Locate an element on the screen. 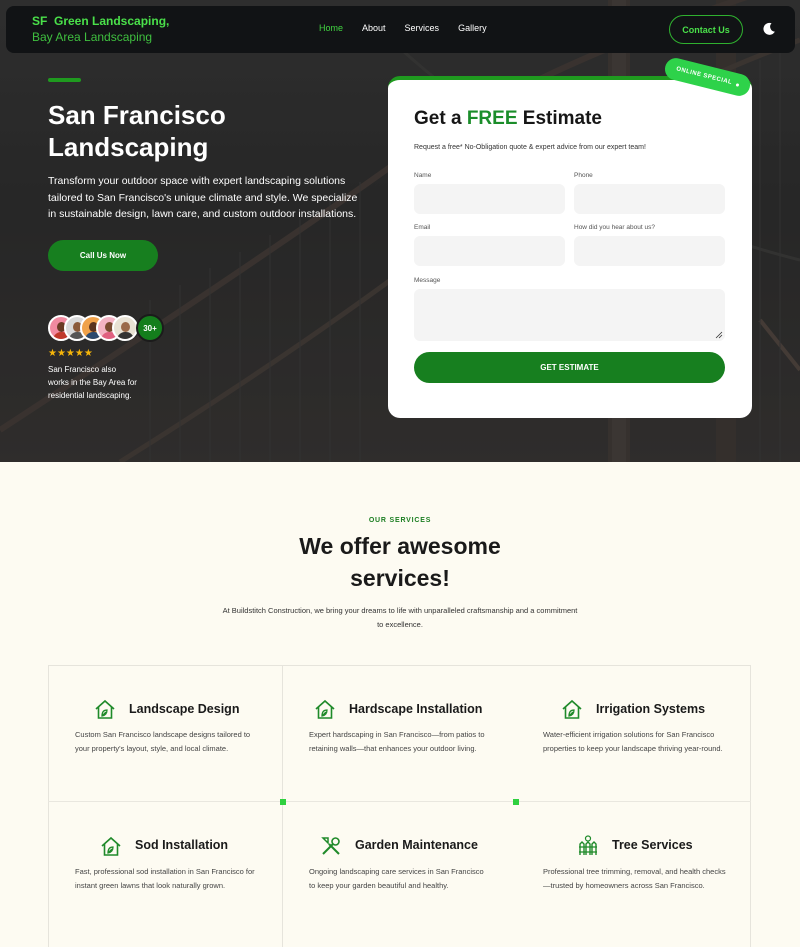  resize-handle-icon is located at coordinates (719, 335).